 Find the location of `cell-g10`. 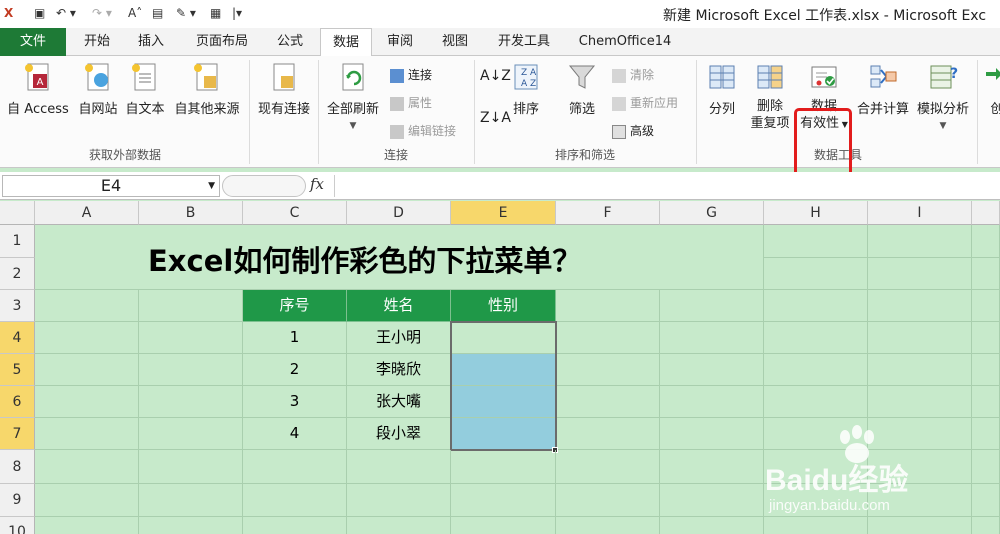

cell-g10 is located at coordinates (712, 525).